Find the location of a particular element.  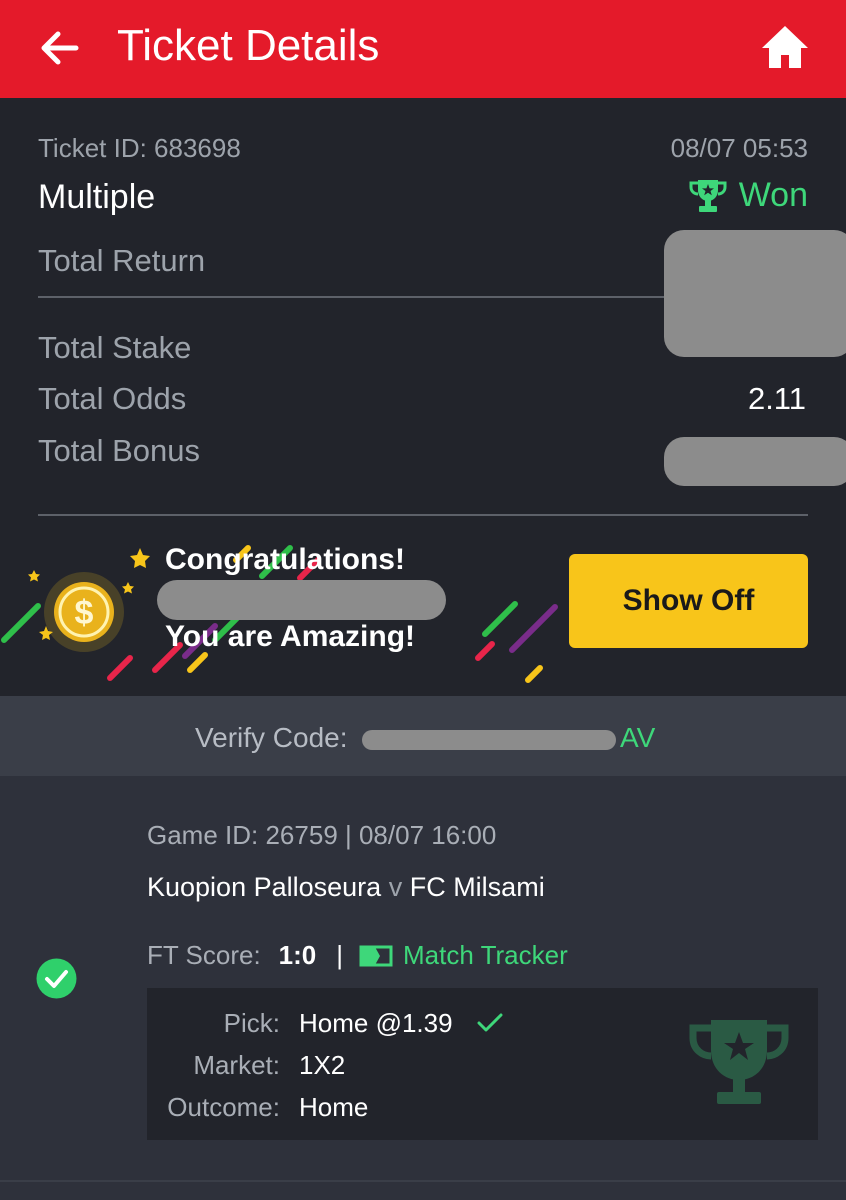

congrats-heading: Congratulations! is located at coordinates (285, 559).